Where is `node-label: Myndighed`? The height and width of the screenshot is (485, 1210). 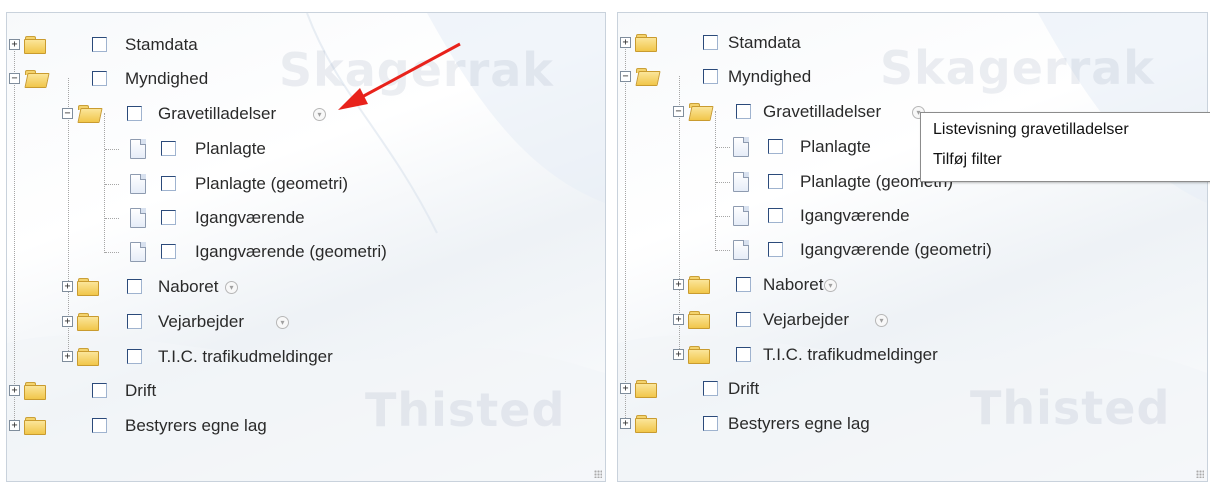 node-label: Myndighed is located at coordinates (167, 78).